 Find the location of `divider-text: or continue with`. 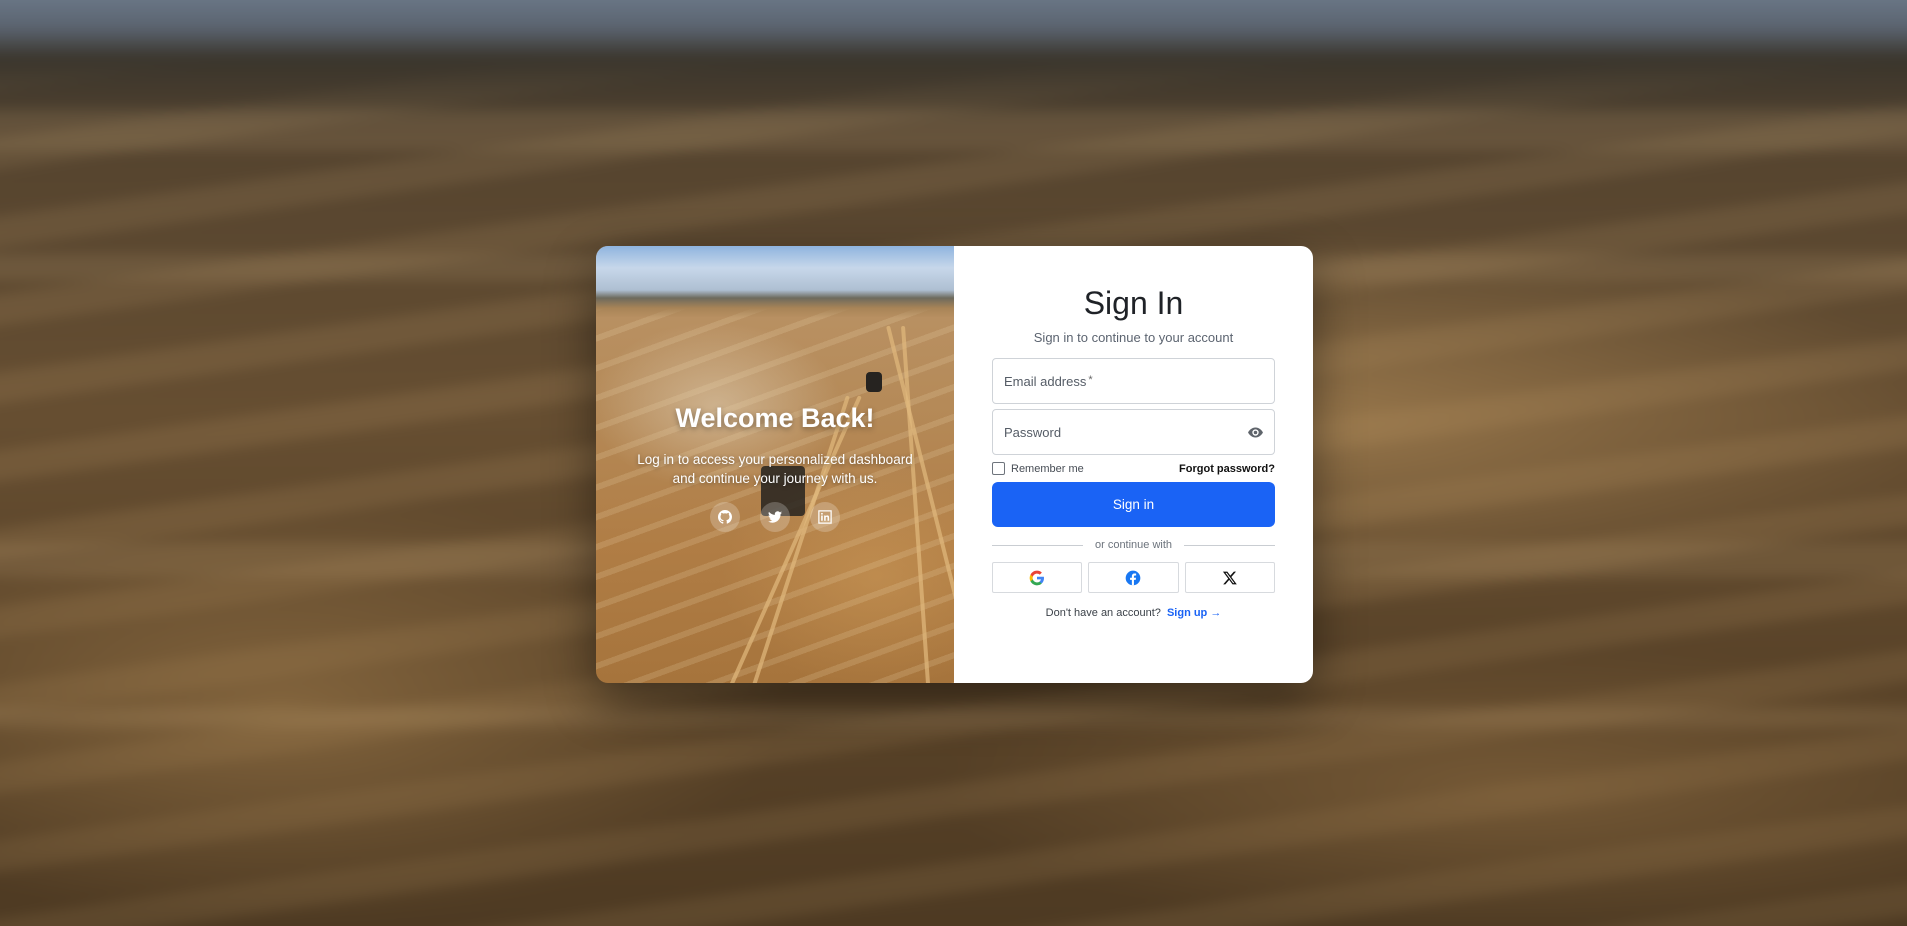

divider-text: or continue with is located at coordinates (1133, 545).